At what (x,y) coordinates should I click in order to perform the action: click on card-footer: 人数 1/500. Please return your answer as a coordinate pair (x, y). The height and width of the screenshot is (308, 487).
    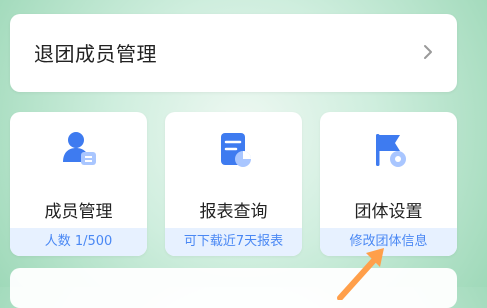
    Looking at the image, I should click on (78, 242).